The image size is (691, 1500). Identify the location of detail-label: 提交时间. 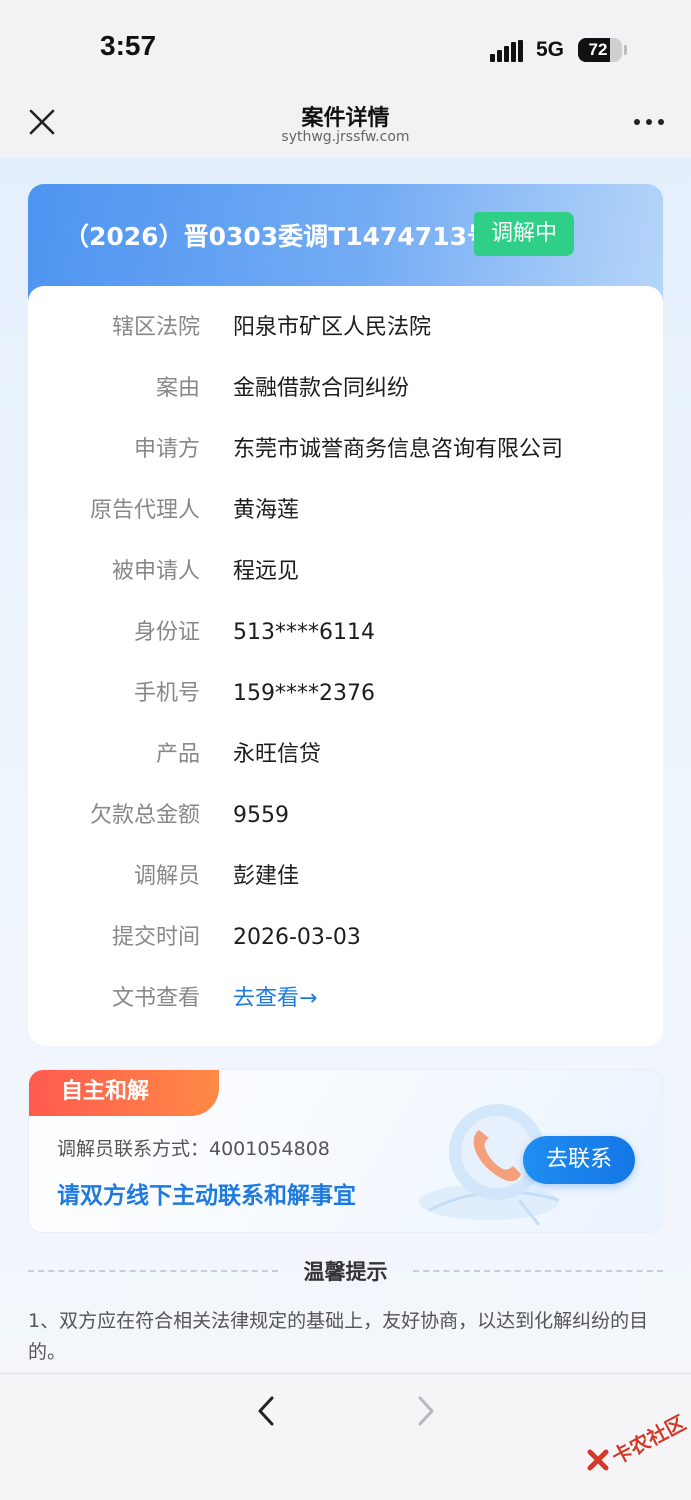
(155, 937).